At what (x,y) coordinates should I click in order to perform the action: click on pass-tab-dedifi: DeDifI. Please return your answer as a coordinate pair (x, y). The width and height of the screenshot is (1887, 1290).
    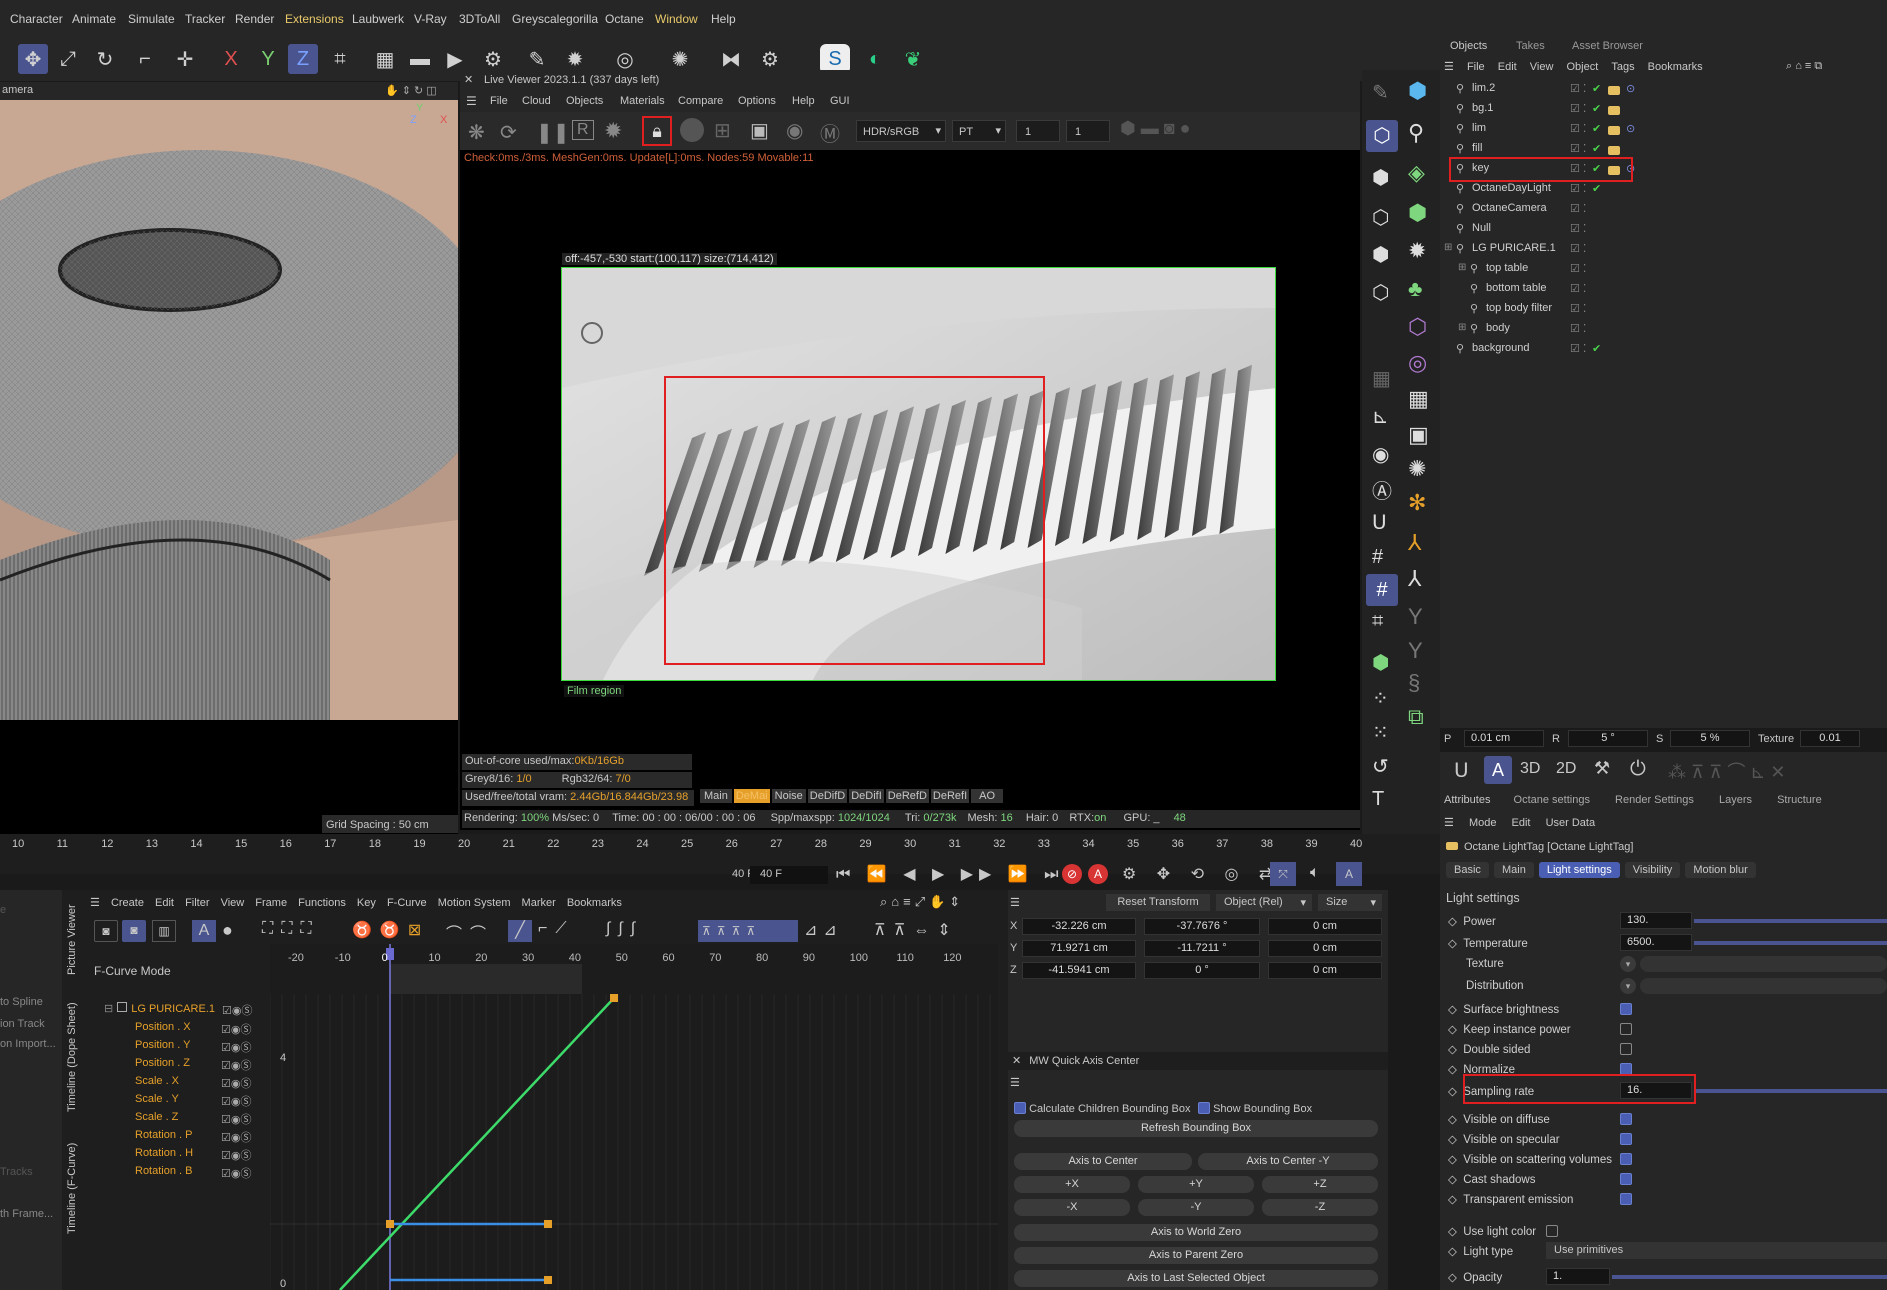
    Looking at the image, I should click on (866, 796).